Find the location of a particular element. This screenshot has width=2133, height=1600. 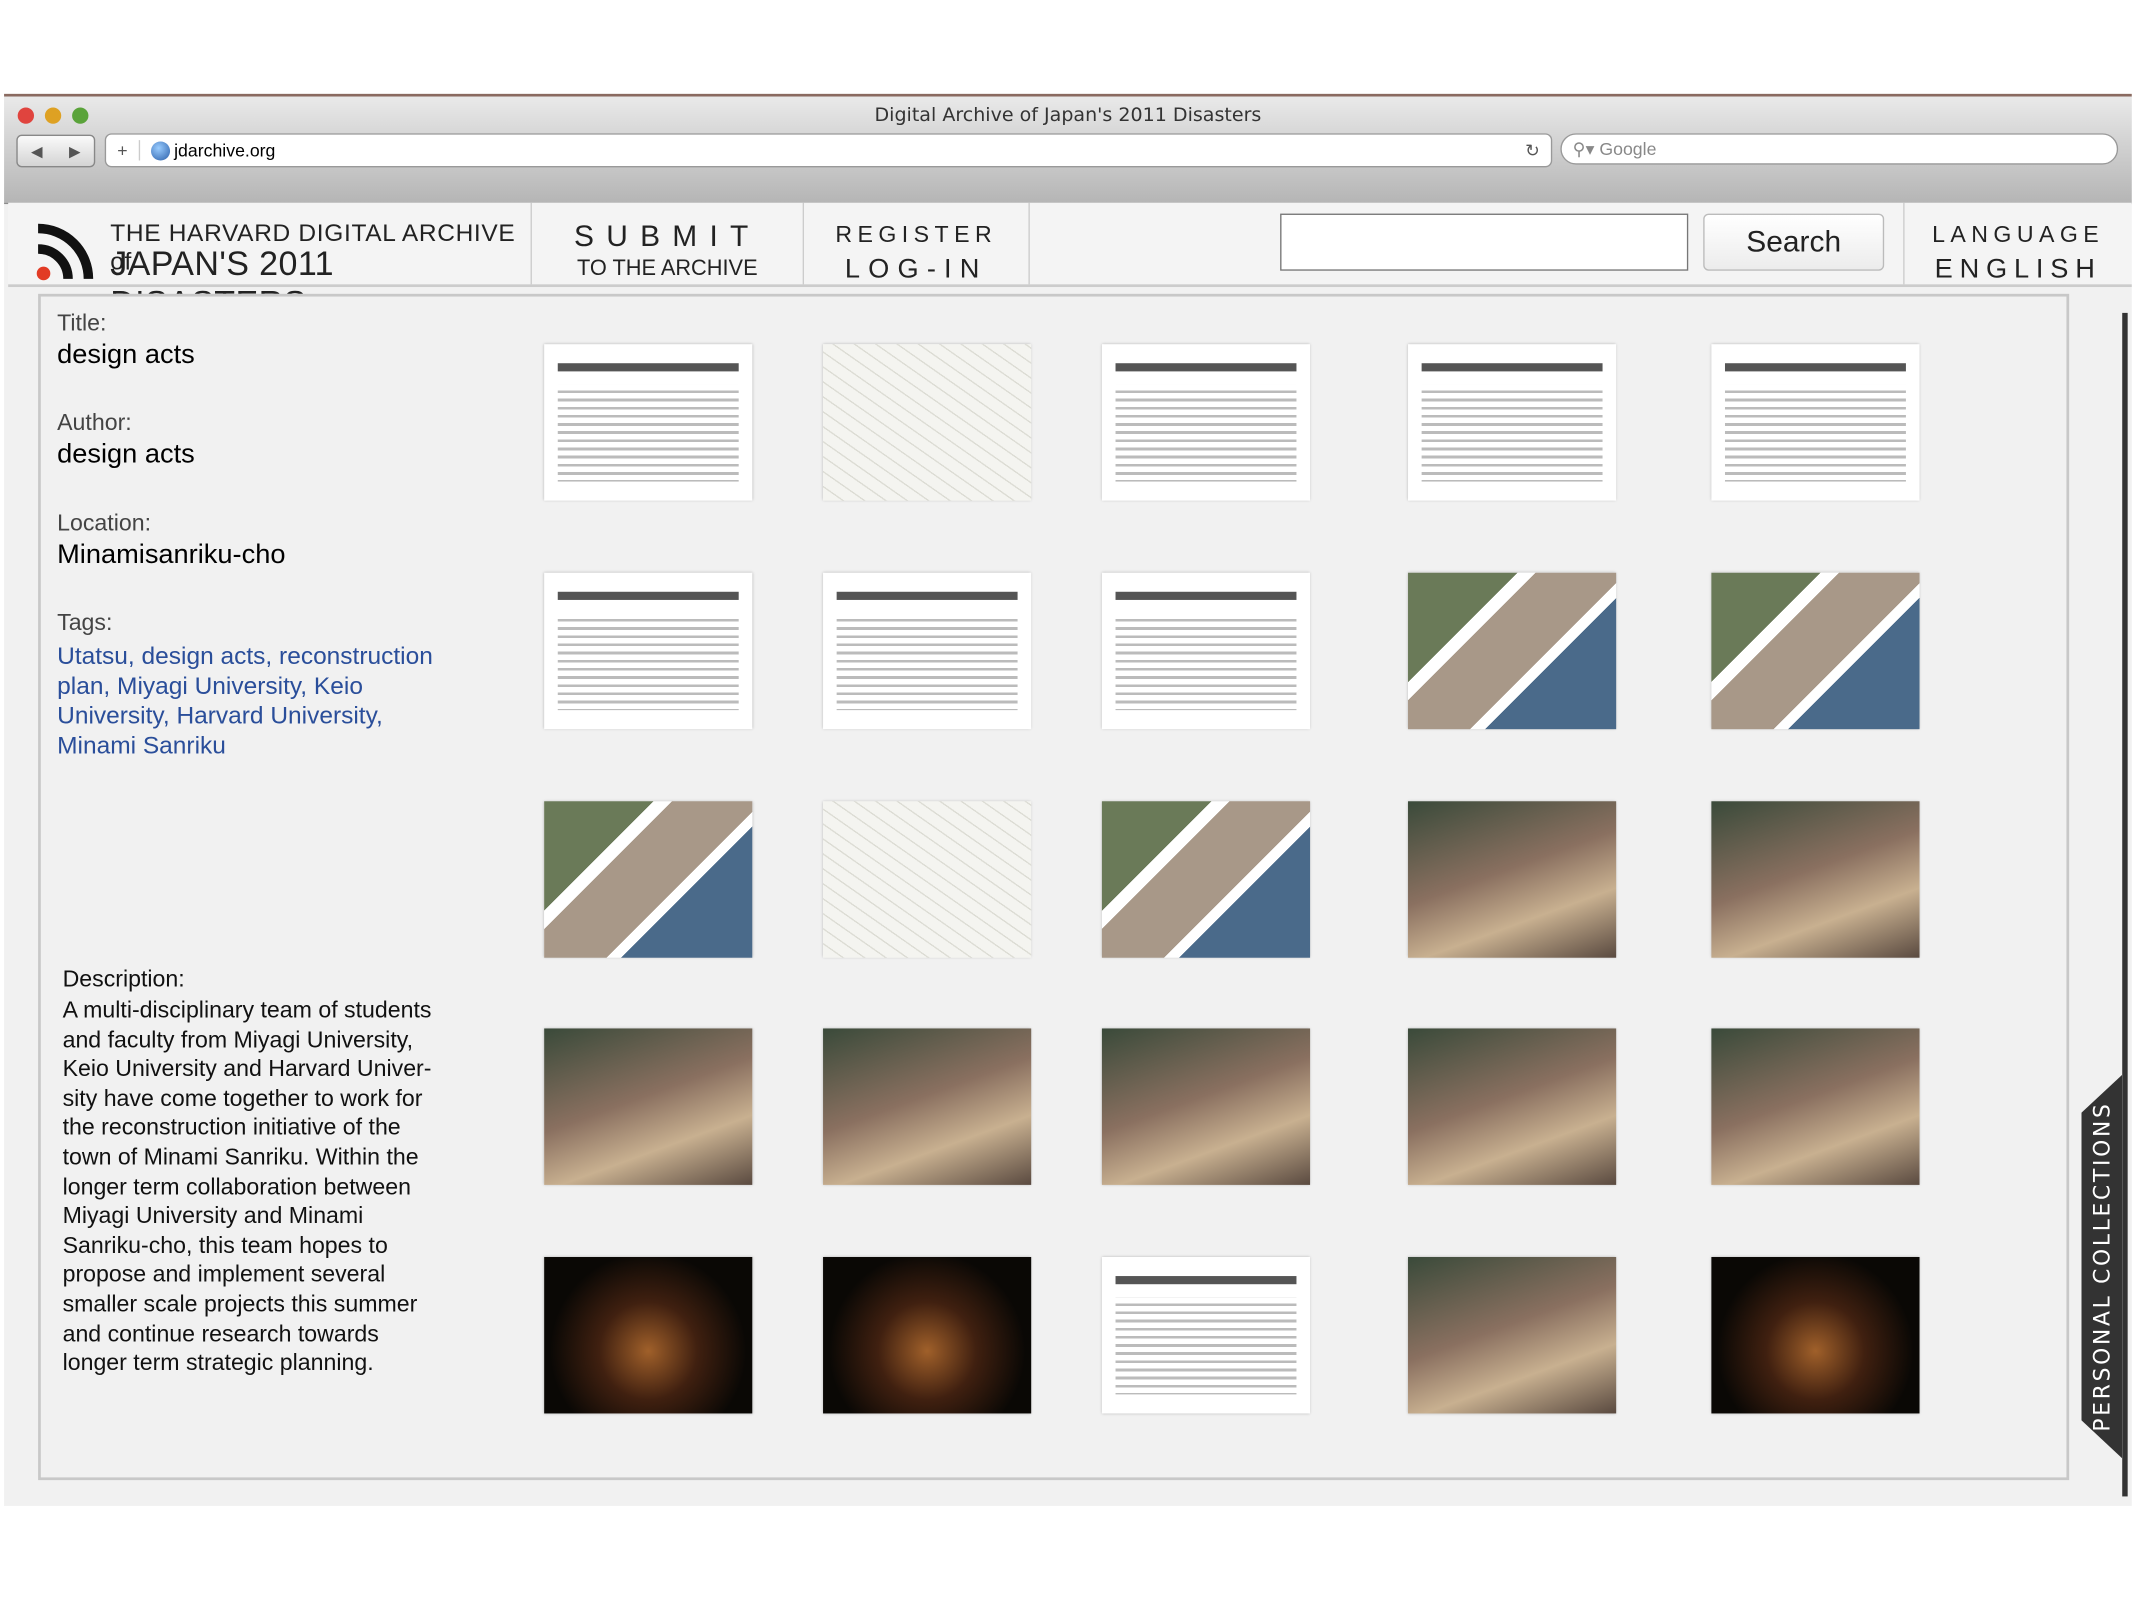

description-label: Description: is located at coordinates (123, 978).